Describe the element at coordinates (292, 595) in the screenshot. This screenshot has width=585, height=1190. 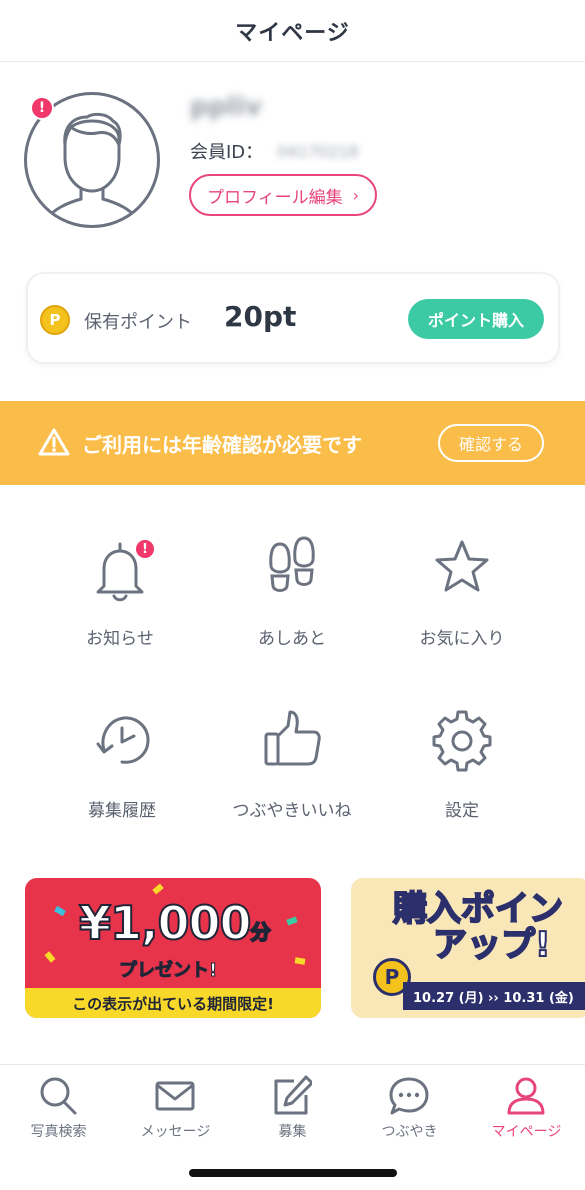
I see `menu-item-footprints: あしあと` at that location.